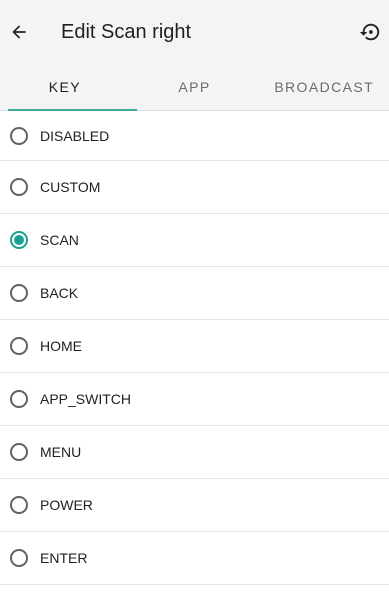  I want to click on page-title: Edit Scan right, so click(126, 31).